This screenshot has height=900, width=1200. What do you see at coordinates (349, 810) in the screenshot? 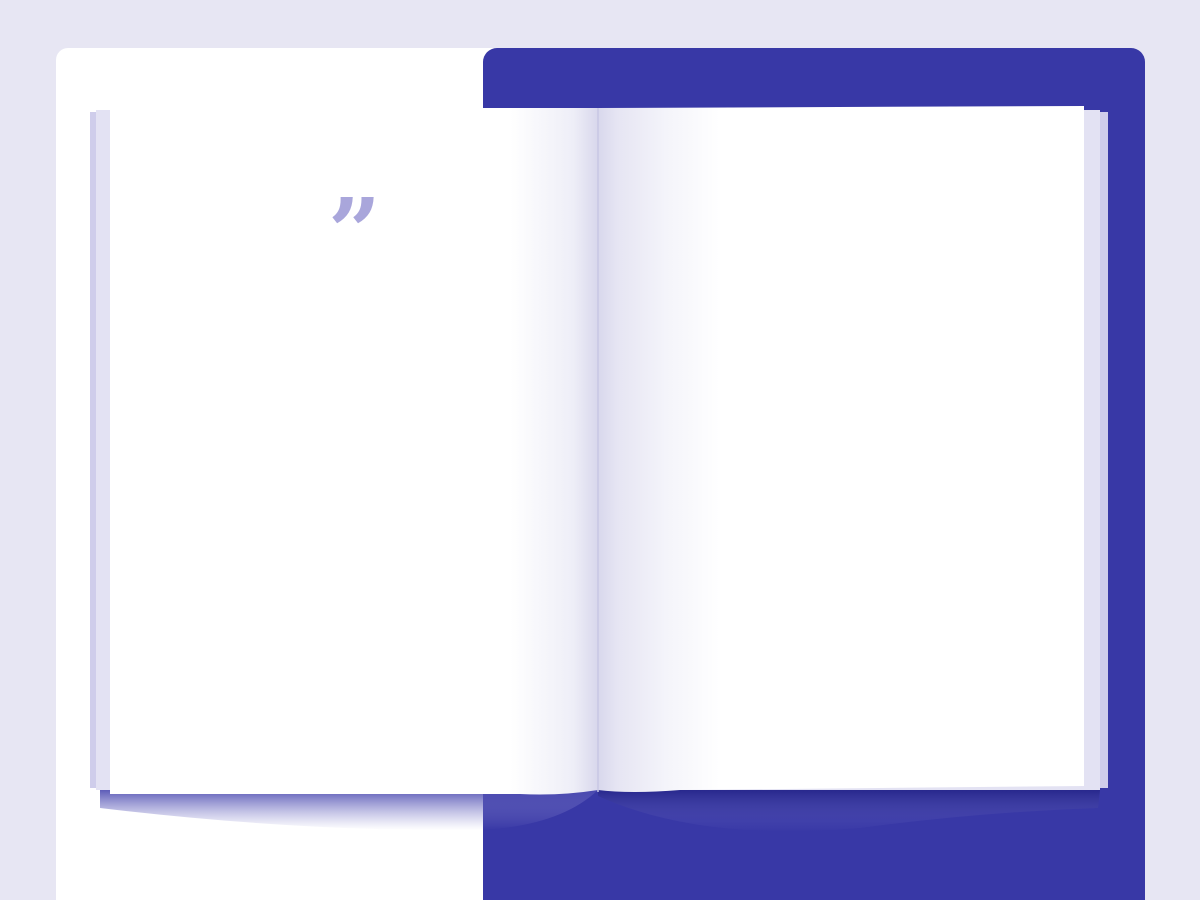
I see `book-shadow-left` at bounding box center [349, 810].